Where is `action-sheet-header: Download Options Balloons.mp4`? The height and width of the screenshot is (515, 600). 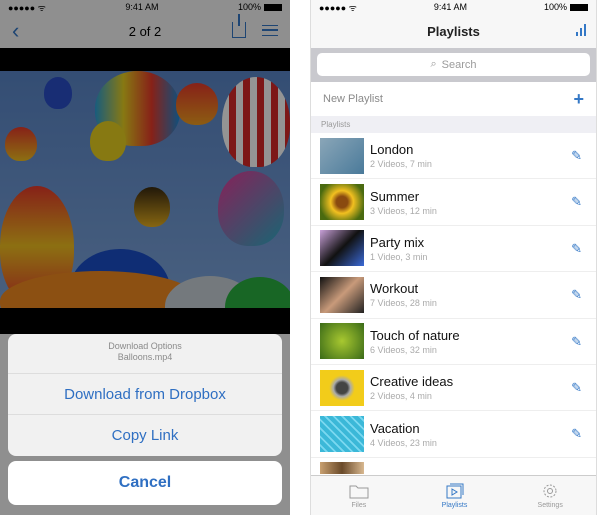 action-sheet-header: Download Options Balloons.mp4 is located at coordinates (145, 354).